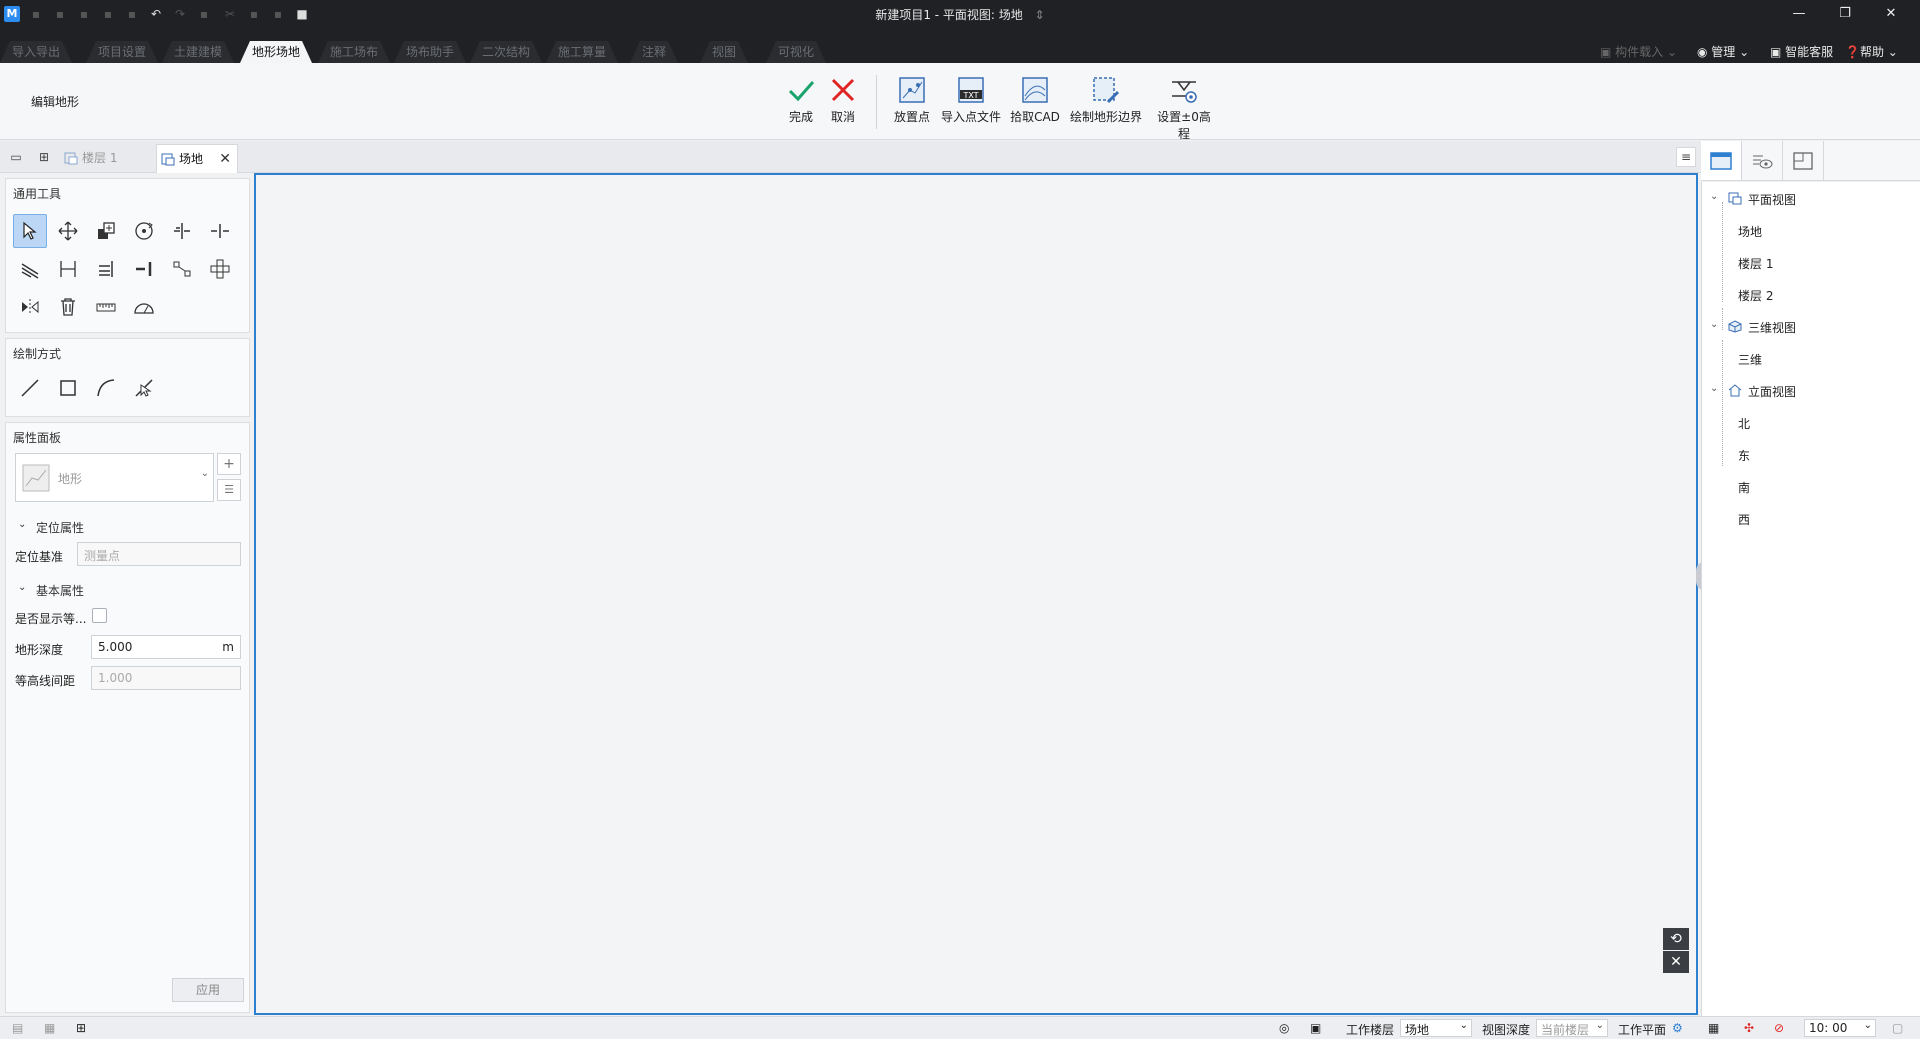 The image size is (1920, 1039). Describe the element at coordinates (1436, 1028) in the screenshot. I see `work-floor-select: 场地 ⌄` at that location.